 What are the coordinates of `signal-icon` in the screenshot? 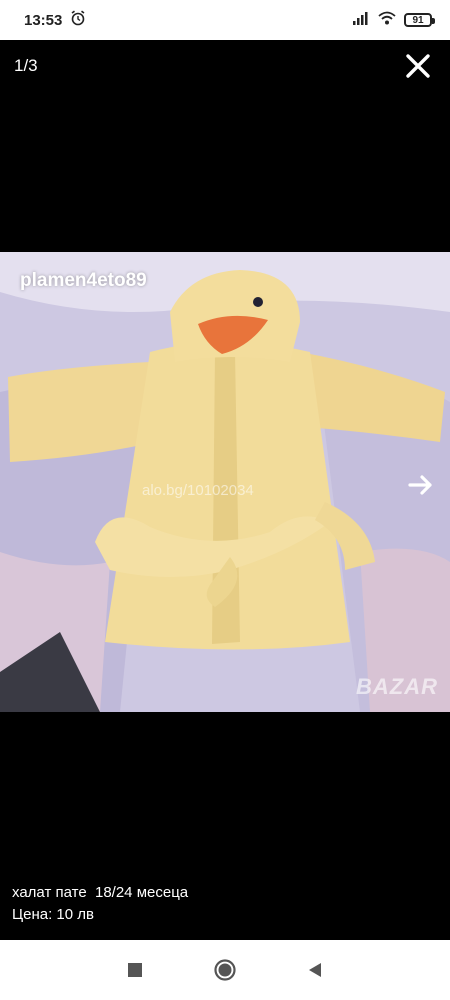 It's located at (361, 20).